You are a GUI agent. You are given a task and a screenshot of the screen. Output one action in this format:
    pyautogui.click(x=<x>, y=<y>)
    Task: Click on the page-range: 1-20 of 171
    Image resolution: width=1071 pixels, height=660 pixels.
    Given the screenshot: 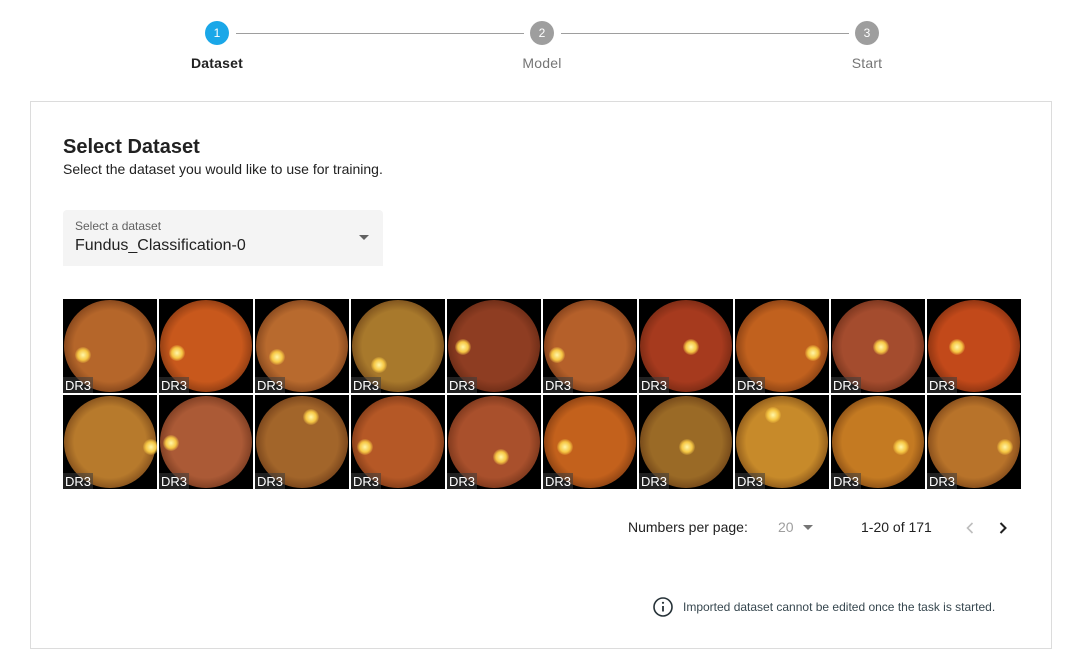 What is the action you would take?
    pyautogui.click(x=896, y=527)
    